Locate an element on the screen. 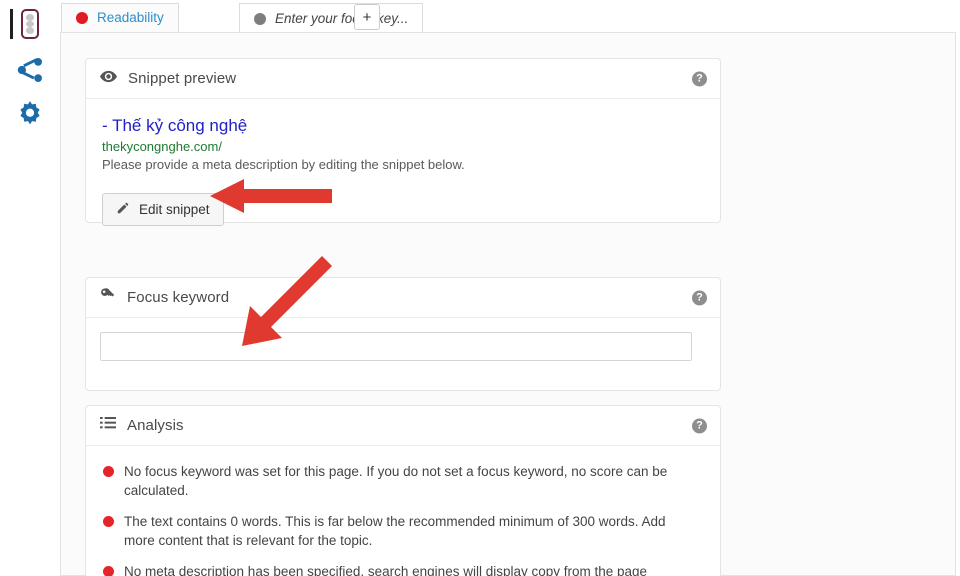 The width and height of the screenshot is (960, 576). key-icon is located at coordinates (108, 297).